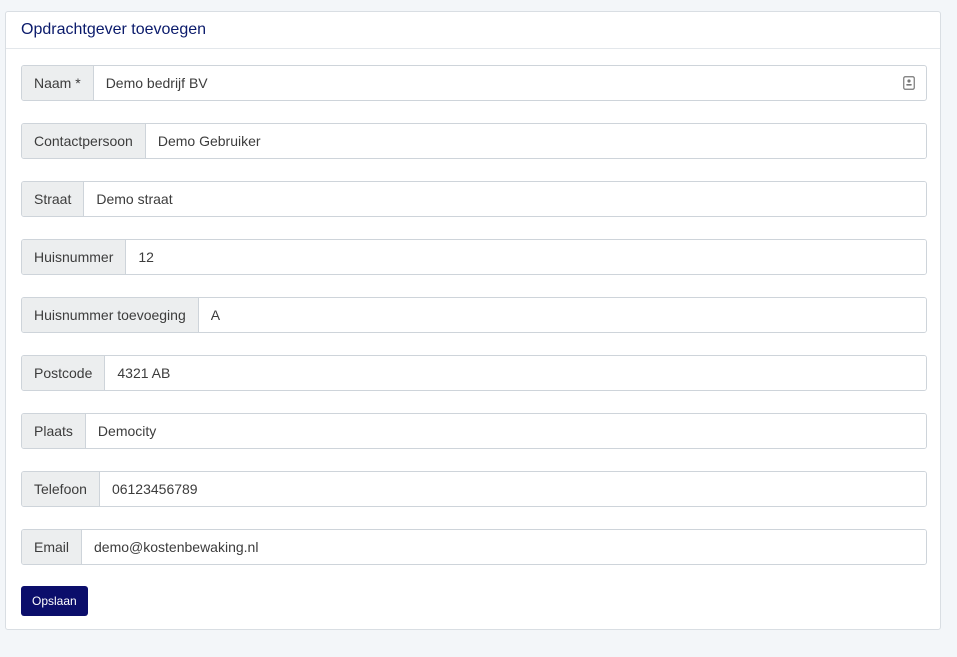  What do you see at coordinates (84, 141) in the screenshot?
I see `contact-person-label: Contactpersoon` at bounding box center [84, 141].